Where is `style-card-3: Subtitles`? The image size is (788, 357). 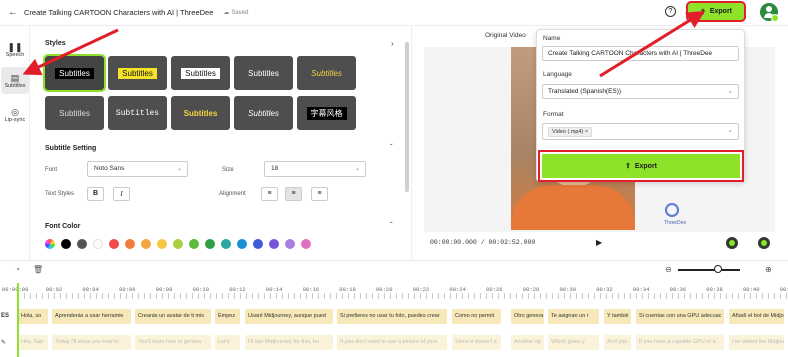 style-card-3: Subtitles is located at coordinates (200, 73).